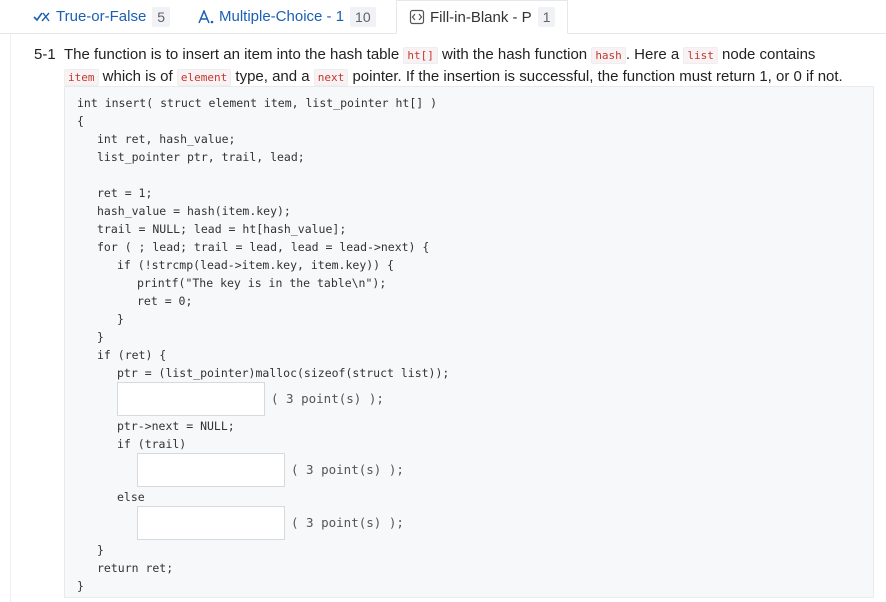  Describe the element at coordinates (255, 265) in the screenshot. I see `code-line: if (!strcmp(lead->item.key, item.key)) {` at that location.